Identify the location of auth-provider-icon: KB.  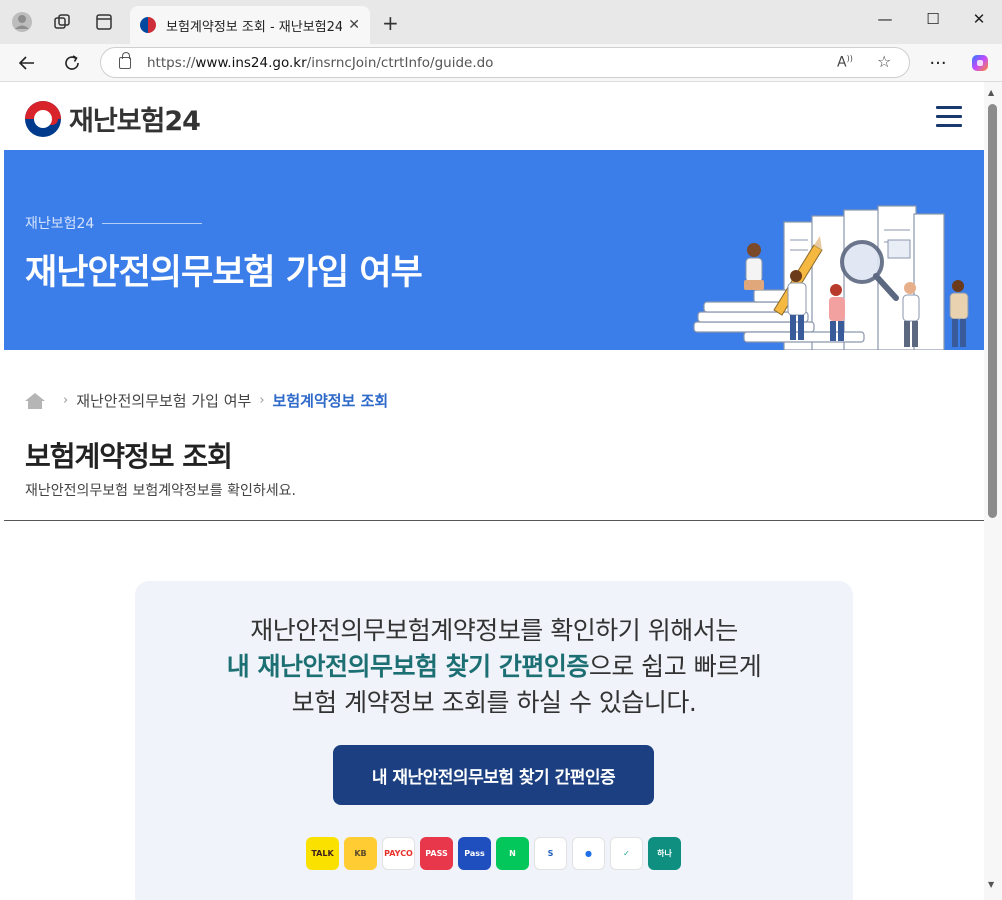
(360, 853).